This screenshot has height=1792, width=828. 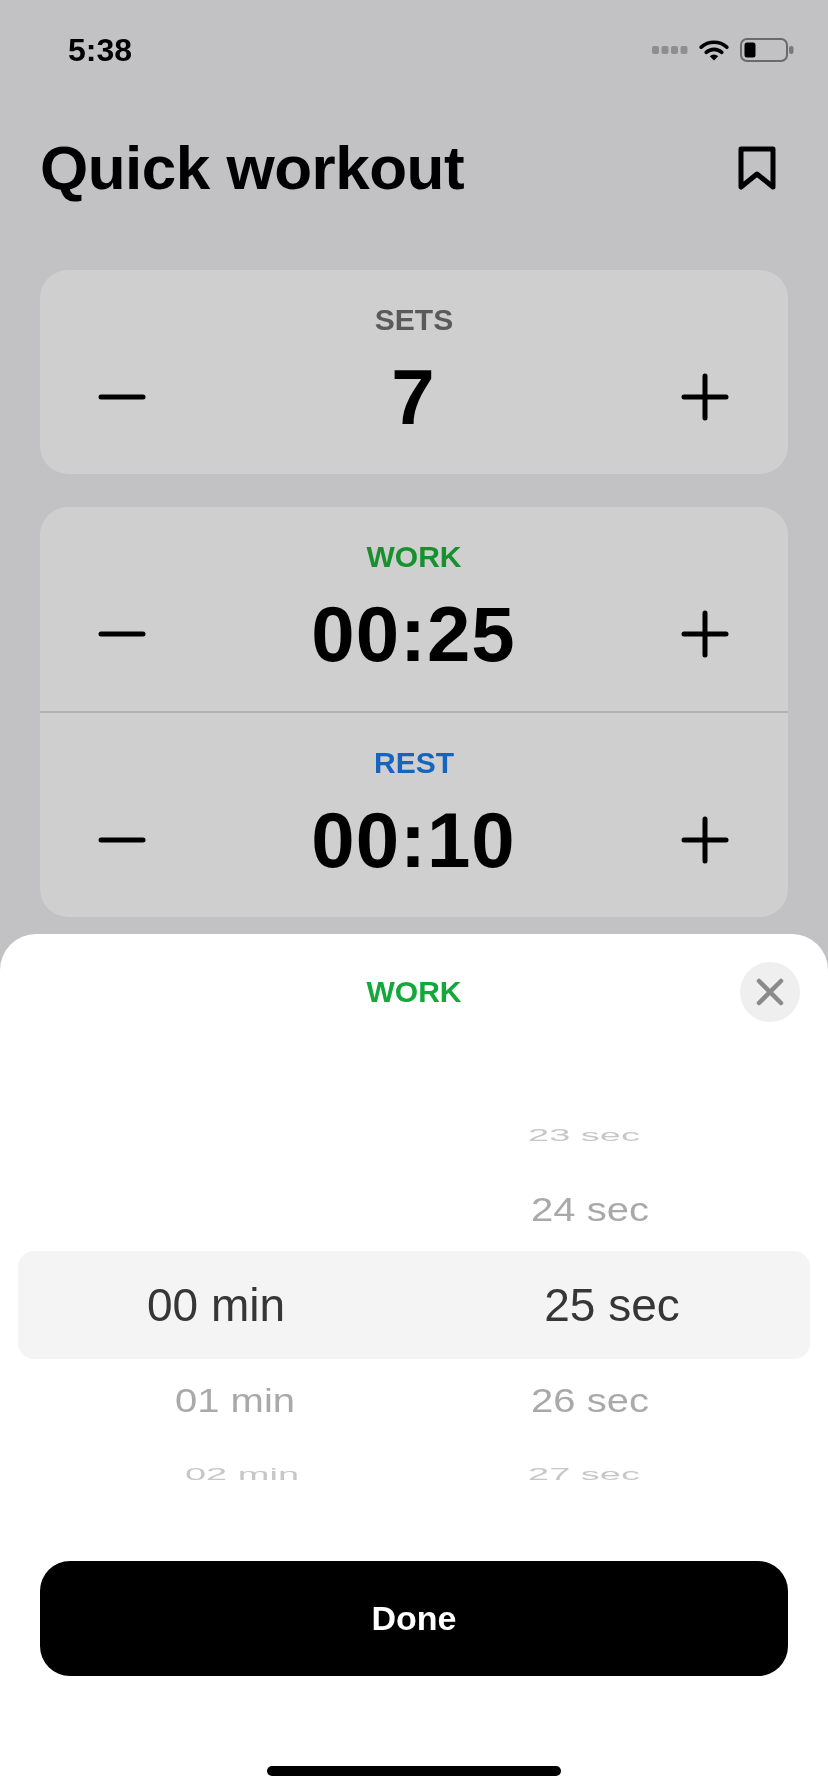 I want to click on picker-option: 27 sec, so click(x=584, y=1474).